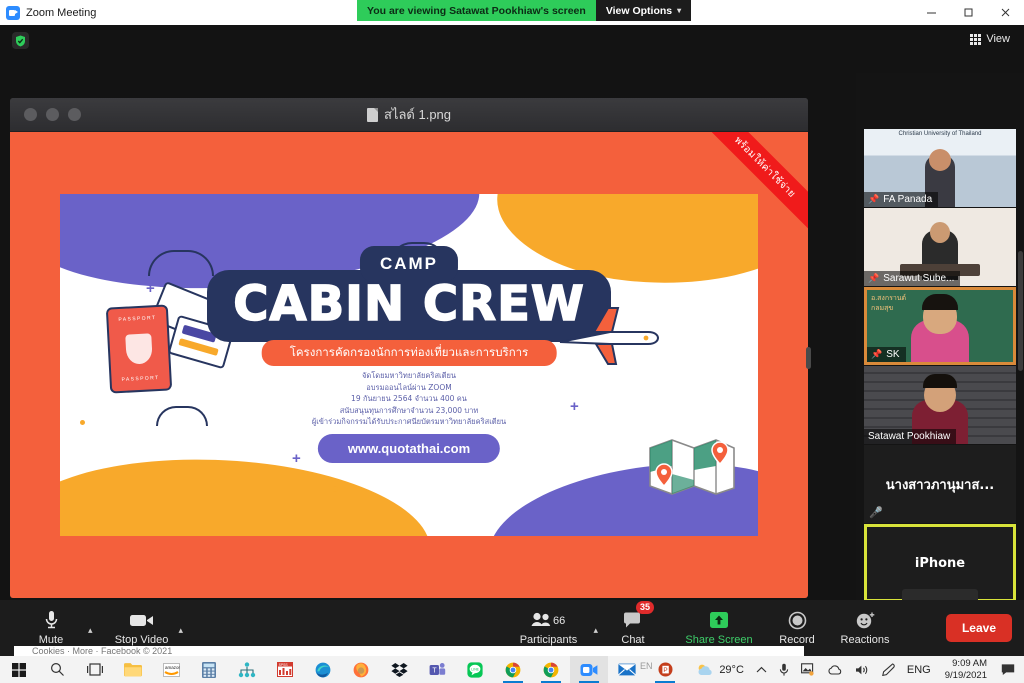  Describe the element at coordinates (808, 358) in the screenshot. I see `panel-drag-handle` at that location.